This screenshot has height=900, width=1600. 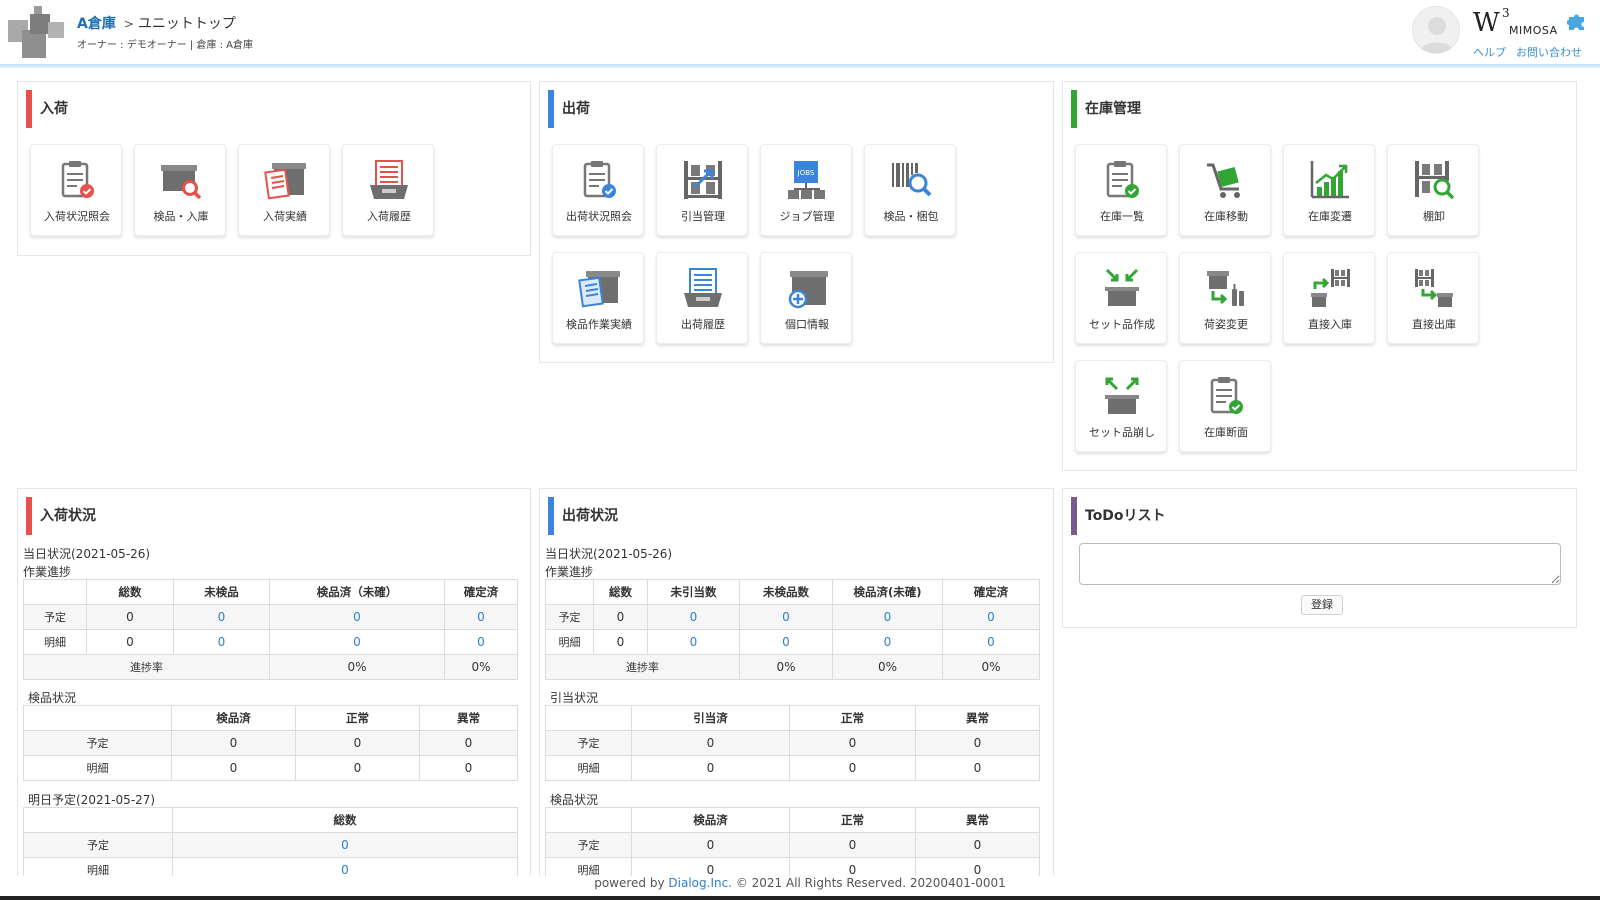 I want to click on tile-packing-change: 荷姿変更, so click(x=1225, y=298).